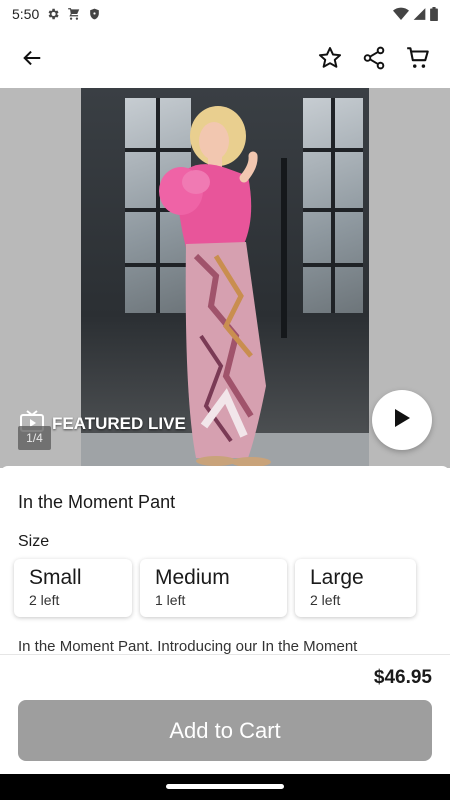 The image size is (450, 800). Describe the element at coordinates (419, 14) in the screenshot. I see `signal-icon` at that location.